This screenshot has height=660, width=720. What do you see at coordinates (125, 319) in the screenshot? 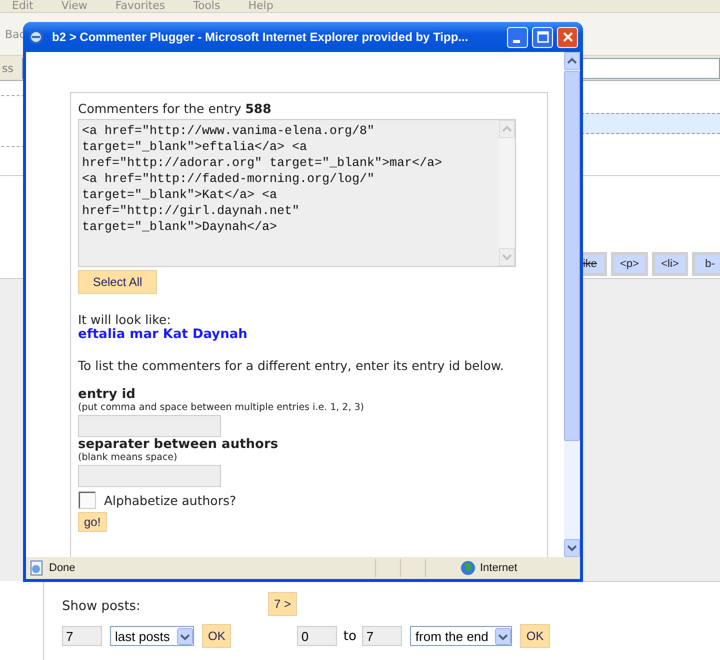
I see `preview-label: It will look like:` at bounding box center [125, 319].